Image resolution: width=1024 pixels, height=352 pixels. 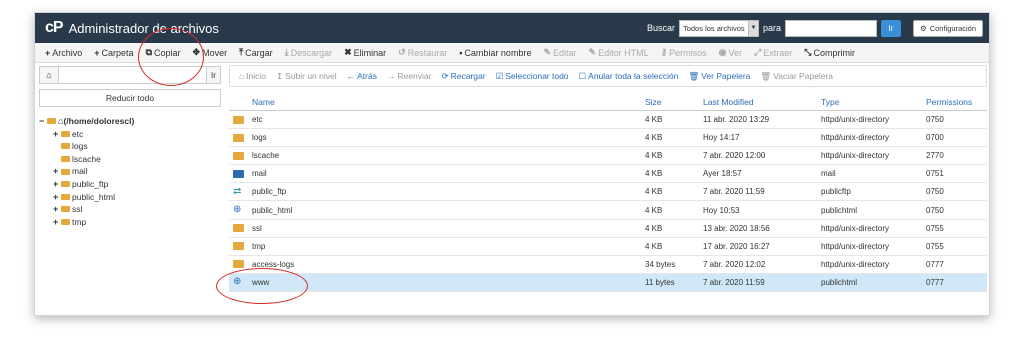 What do you see at coordinates (257, 228) in the screenshot?
I see `cell-name: ssl` at bounding box center [257, 228].